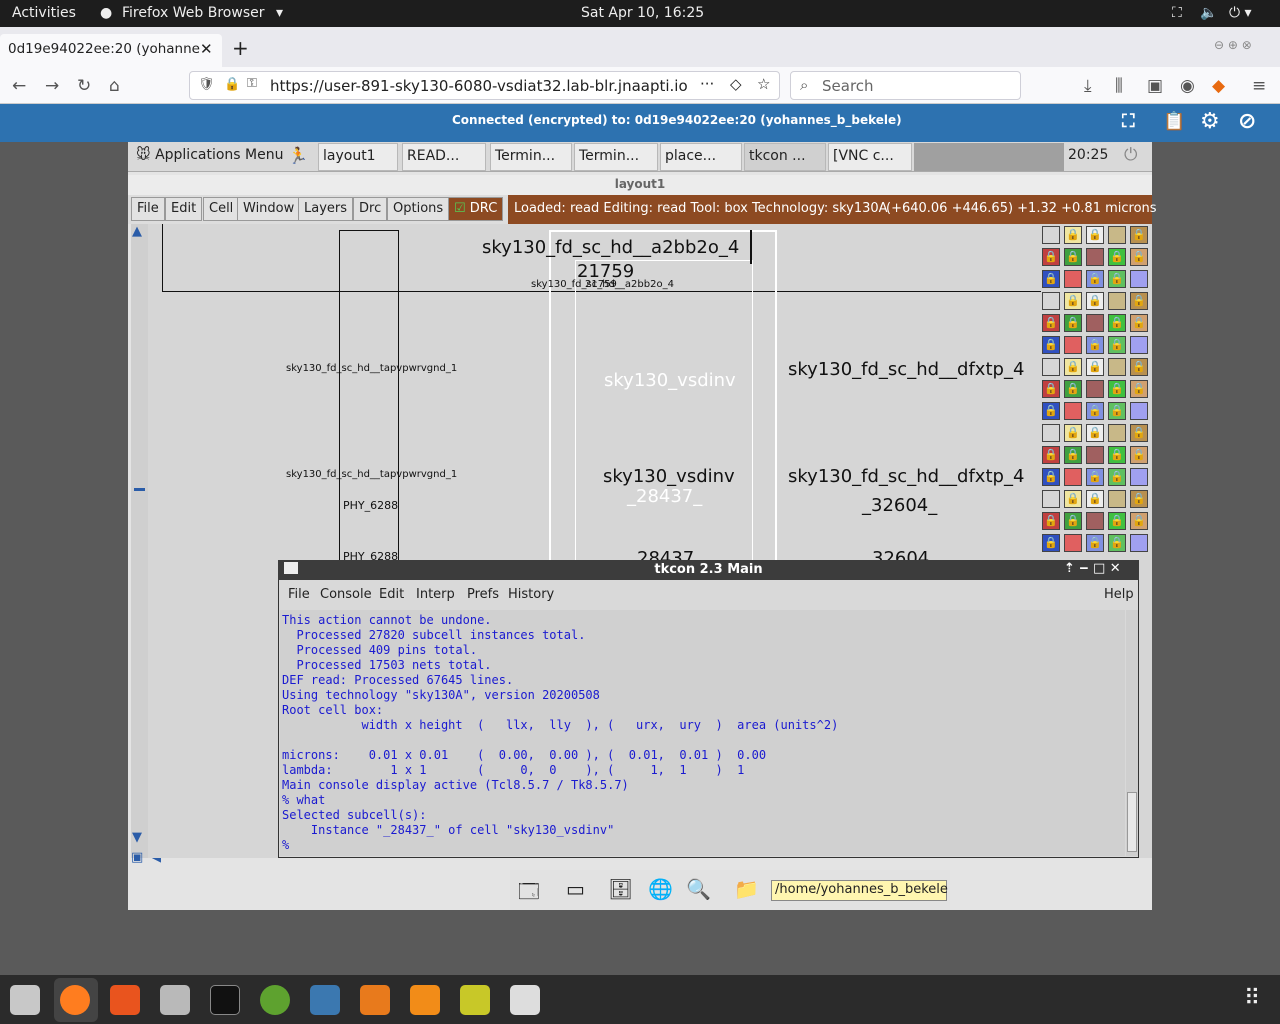 The height and width of the screenshot is (1024, 1280). Describe the element at coordinates (19, 86) in the screenshot. I see `back-icon: ←` at that location.